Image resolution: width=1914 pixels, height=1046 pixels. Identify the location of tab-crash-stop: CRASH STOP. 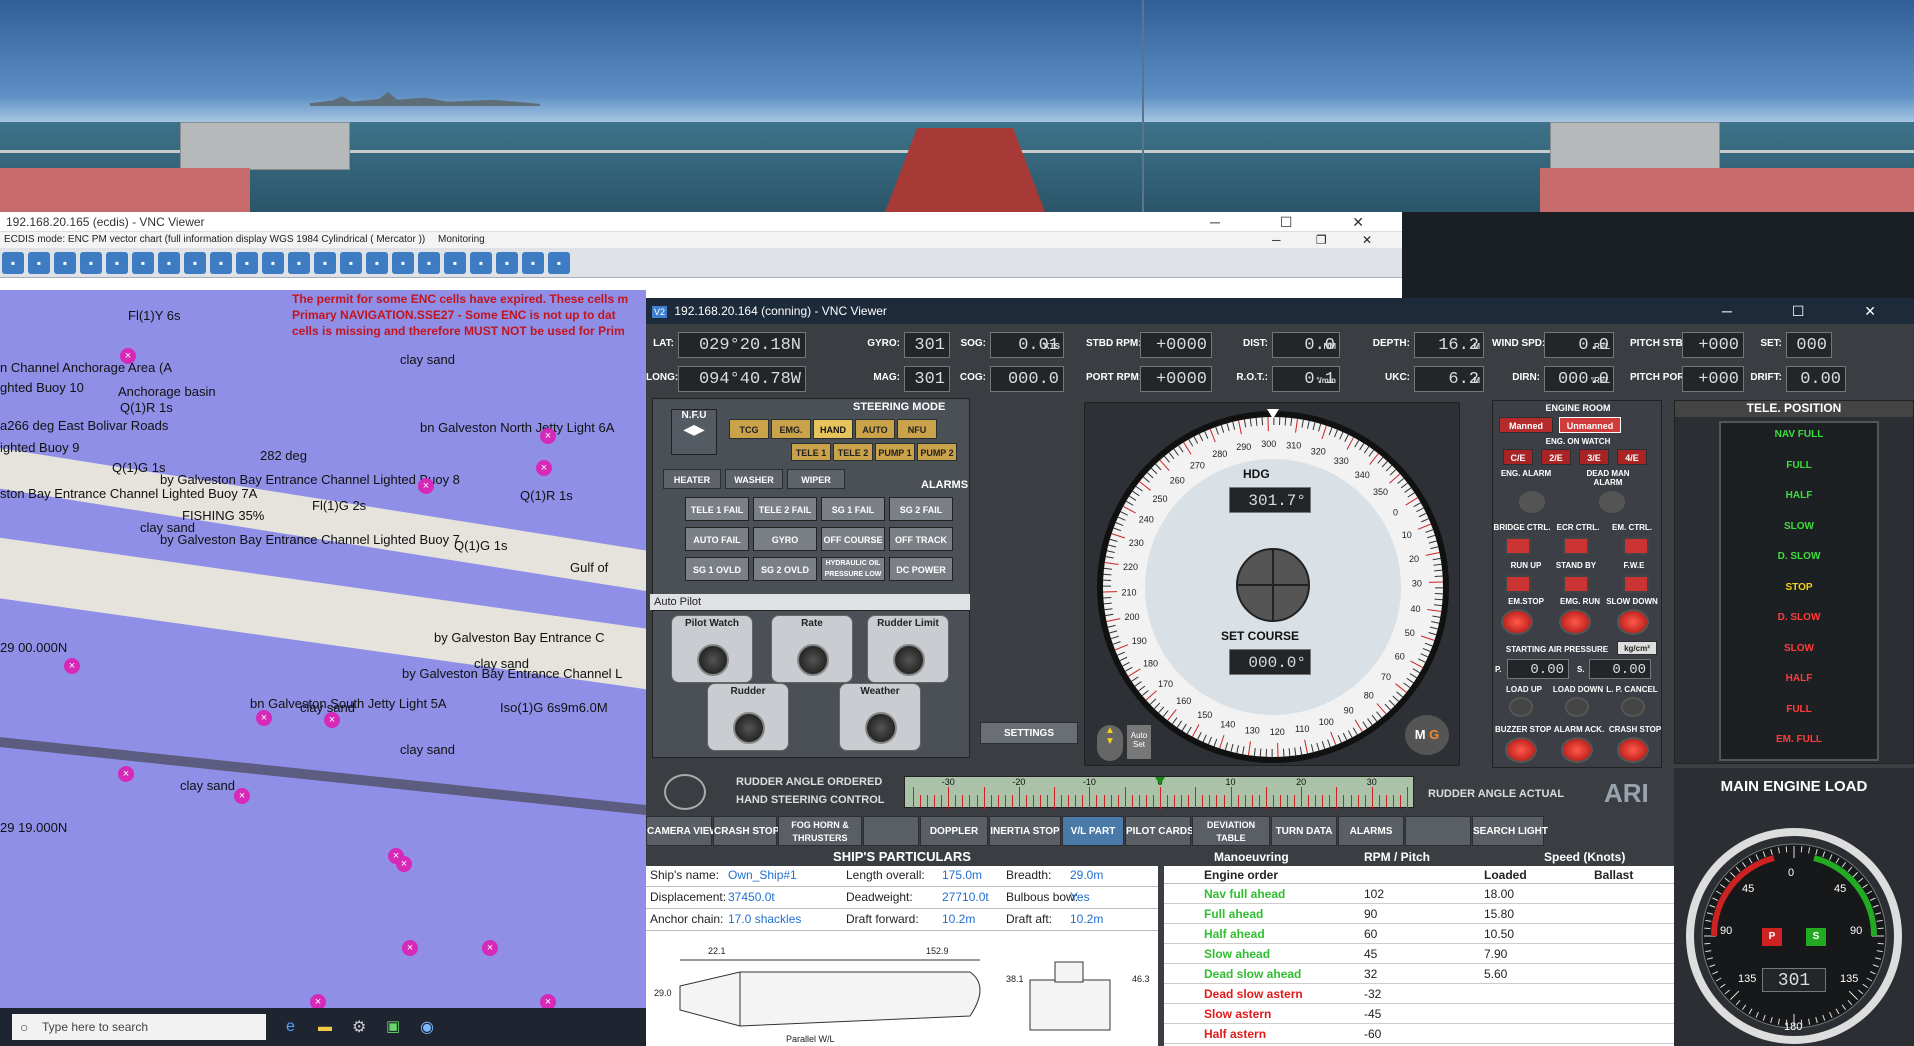
(746, 831).